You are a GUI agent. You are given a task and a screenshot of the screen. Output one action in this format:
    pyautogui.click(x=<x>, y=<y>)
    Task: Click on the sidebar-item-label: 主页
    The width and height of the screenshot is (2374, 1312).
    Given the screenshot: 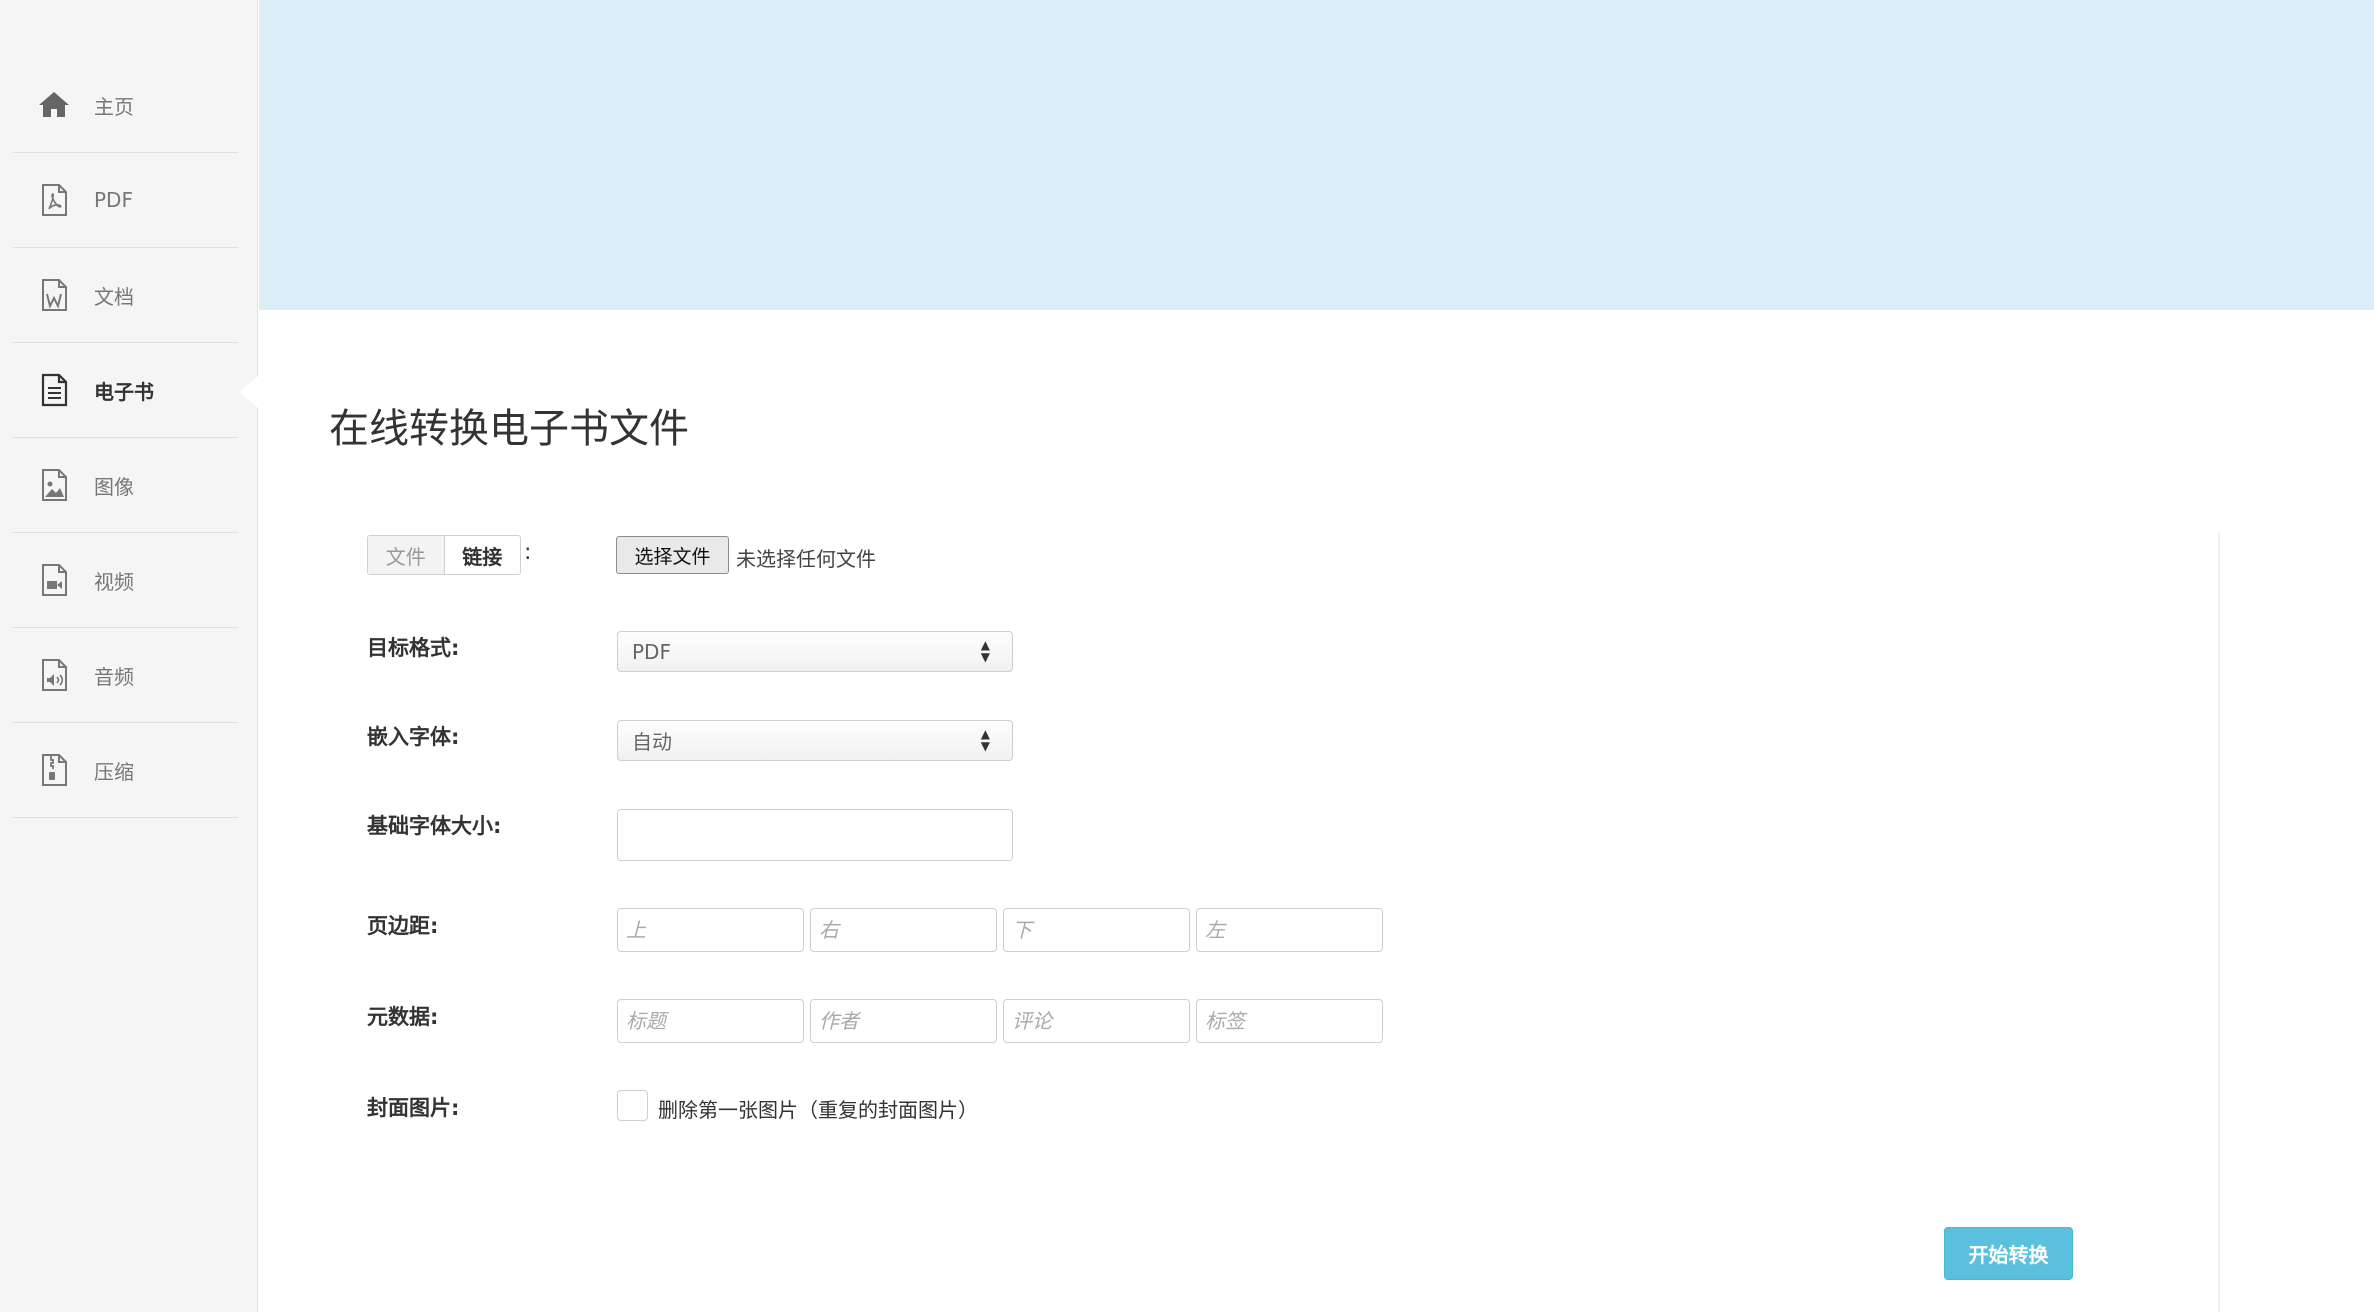 What is the action you would take?
    pyautogui.click(x=114, y=106)
    